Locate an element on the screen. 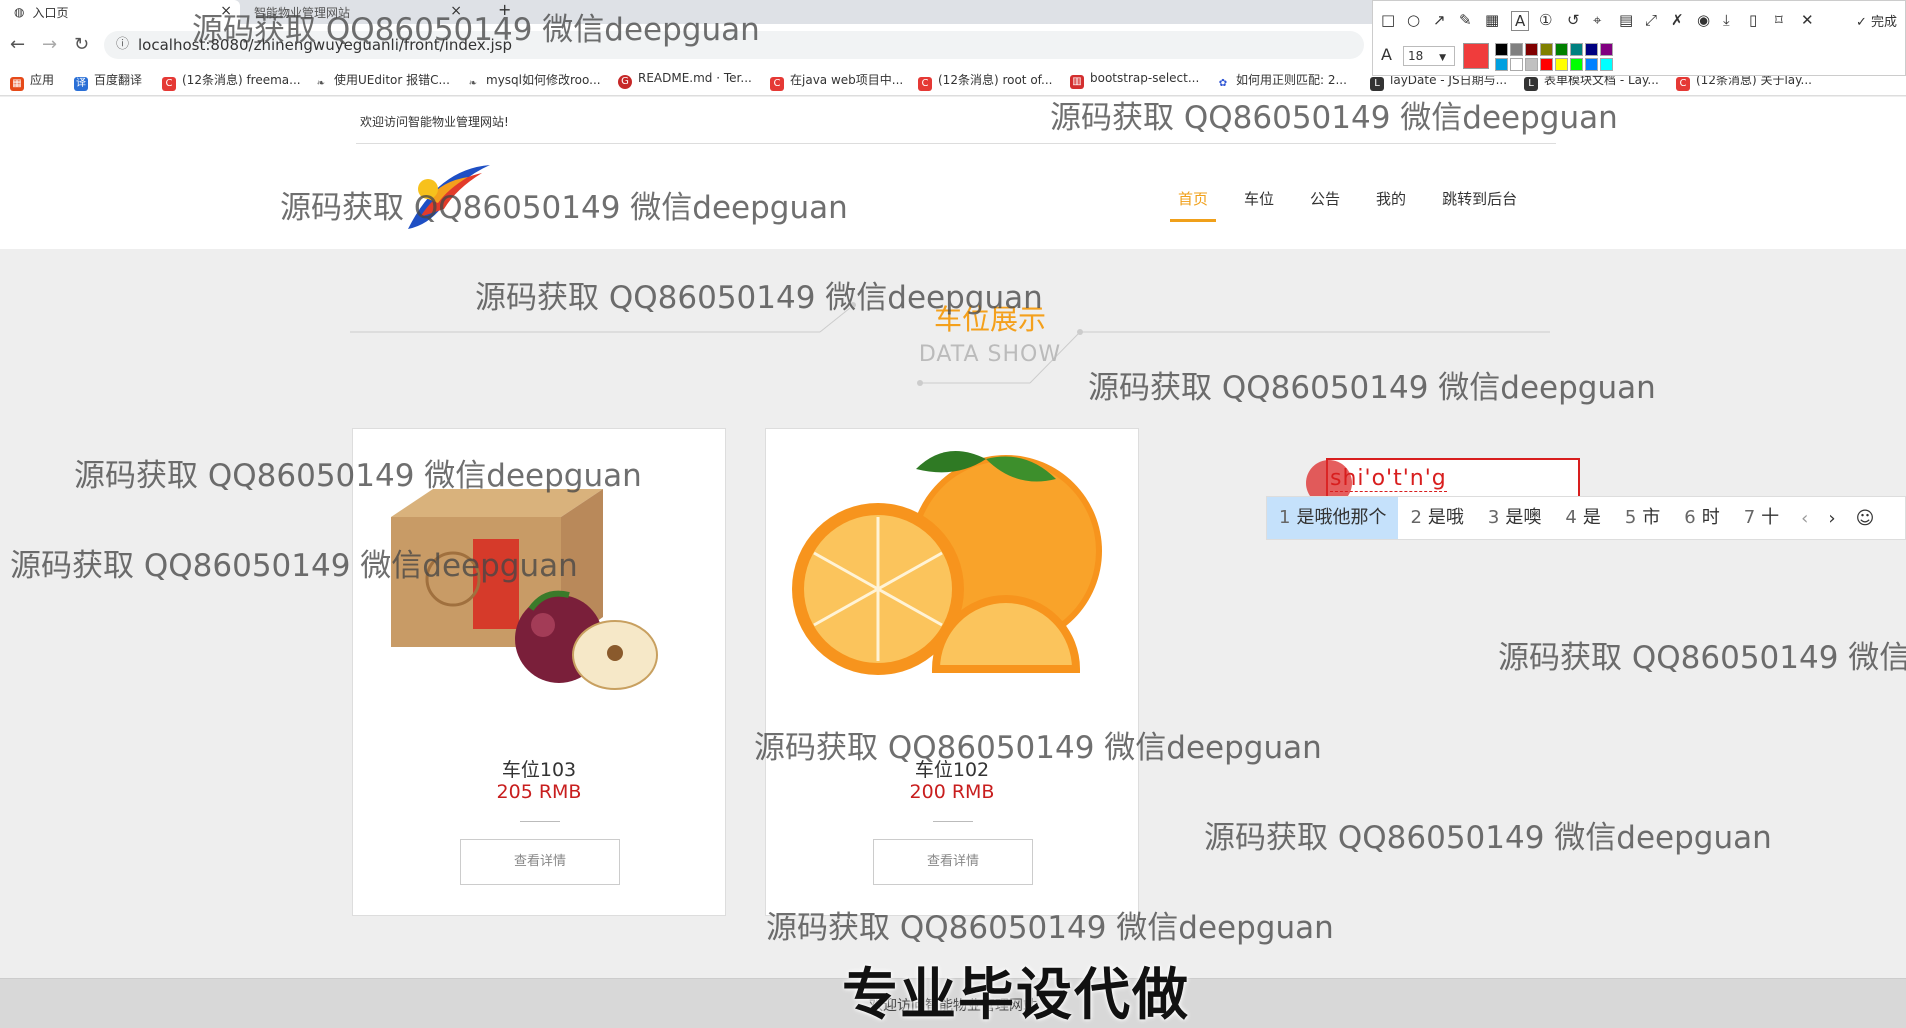  bookmark-item: ▦ 应用 is located at coordinates (32, 81).